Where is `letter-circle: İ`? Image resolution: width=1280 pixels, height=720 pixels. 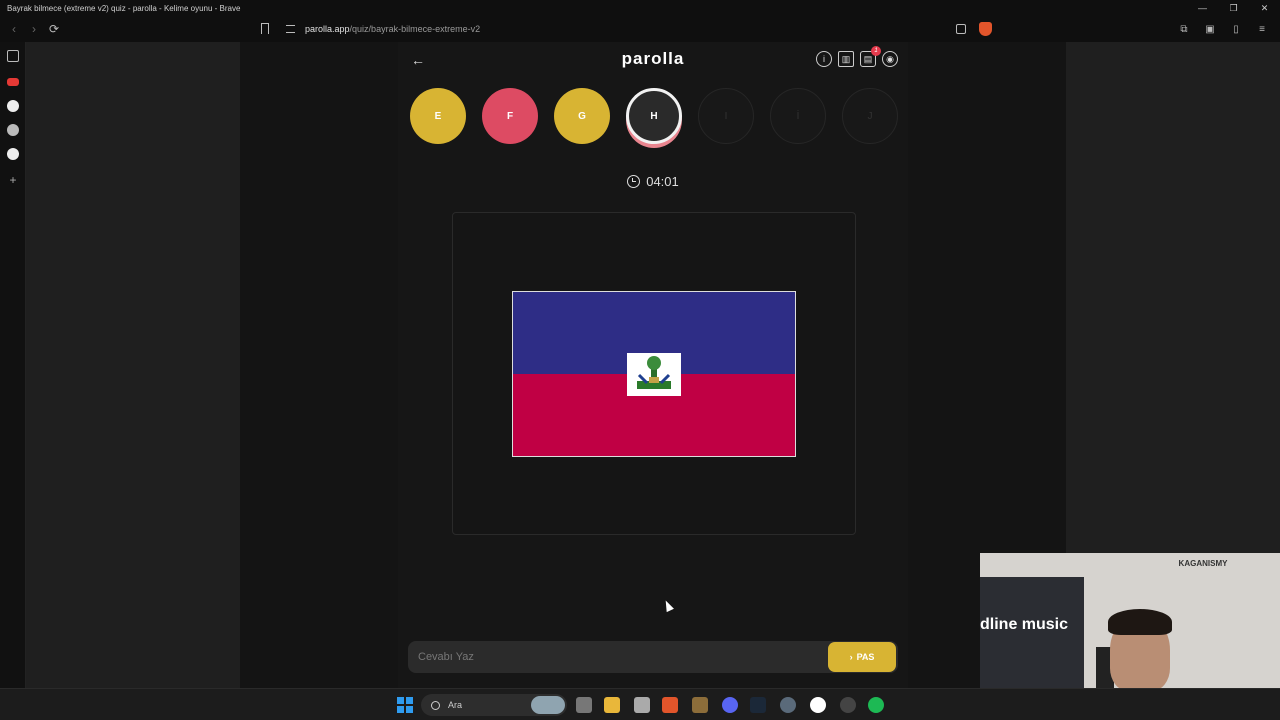 letter-circle: İ is located at coordinates (798, 116).